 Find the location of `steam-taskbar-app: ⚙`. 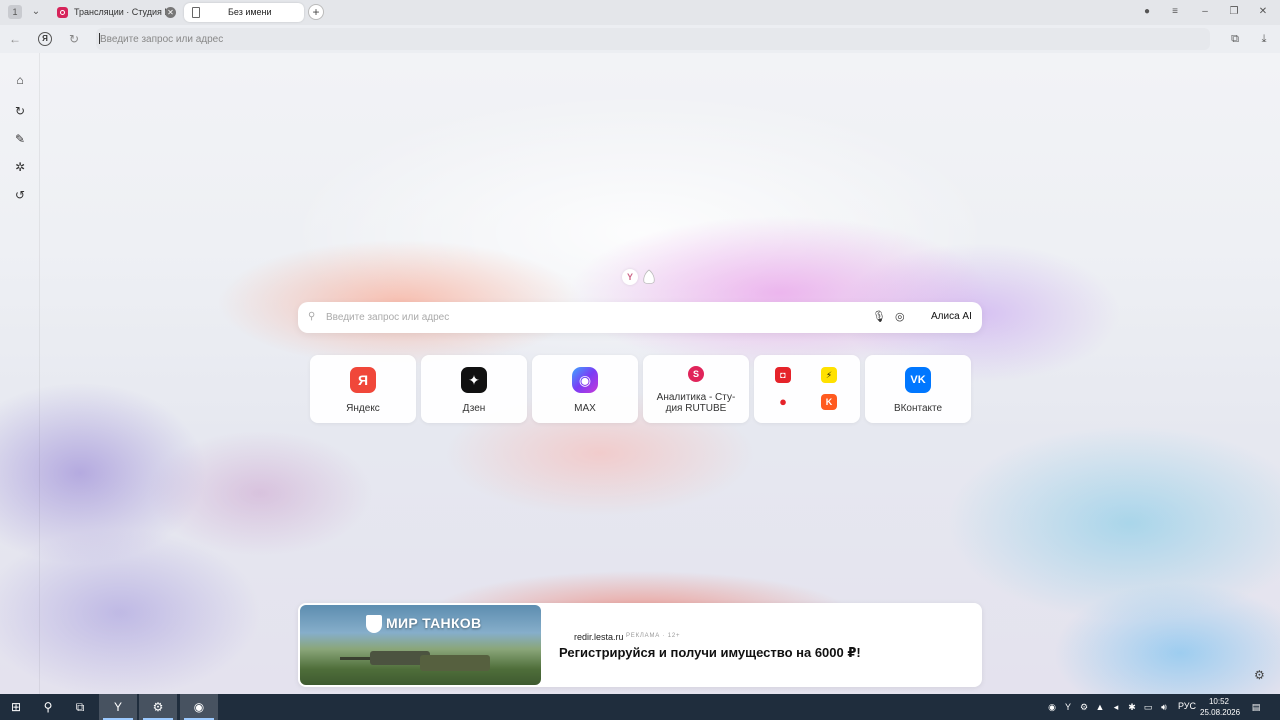

steam-taskbar-app: ⚙ is located at coordinates (158, 707).